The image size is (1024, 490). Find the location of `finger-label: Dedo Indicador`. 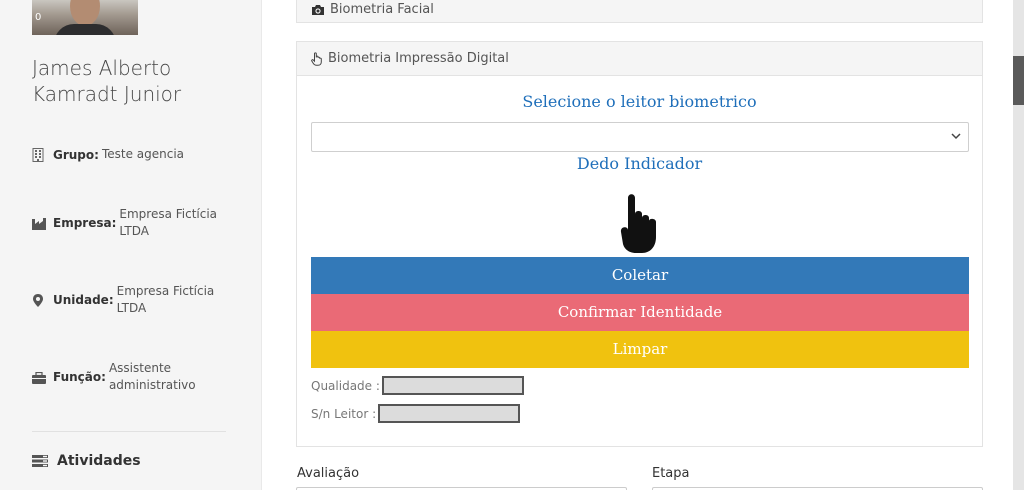

finger-label: Dedo Indicador is located at coordinates (639, 163).